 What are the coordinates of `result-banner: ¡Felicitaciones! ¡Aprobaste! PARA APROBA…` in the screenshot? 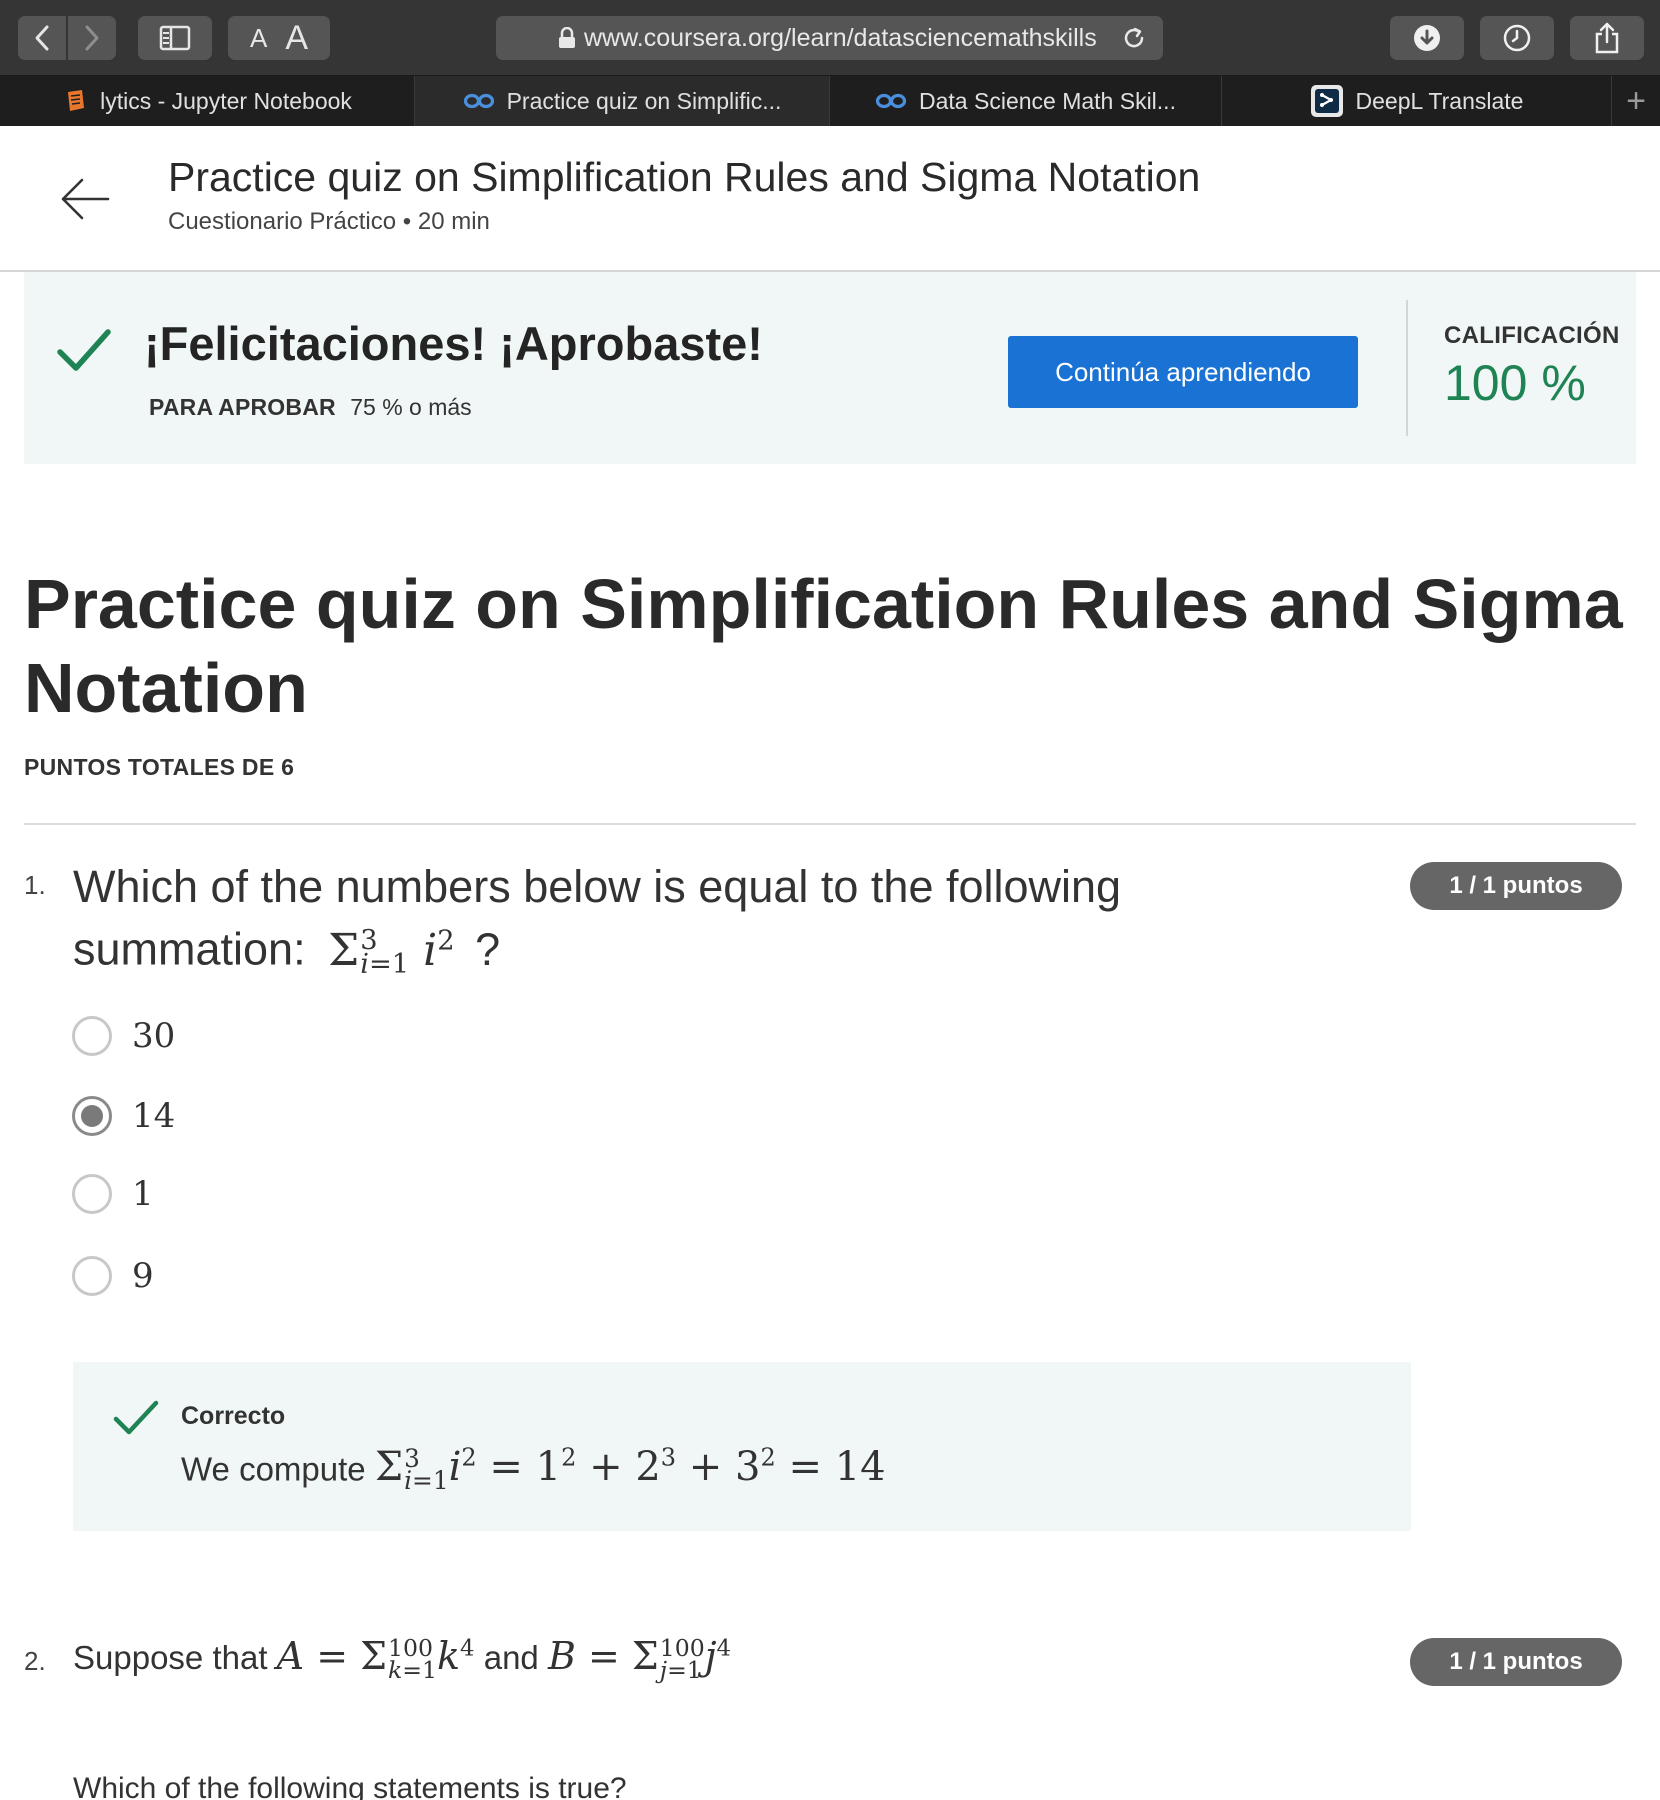 It's located at (830, 368).